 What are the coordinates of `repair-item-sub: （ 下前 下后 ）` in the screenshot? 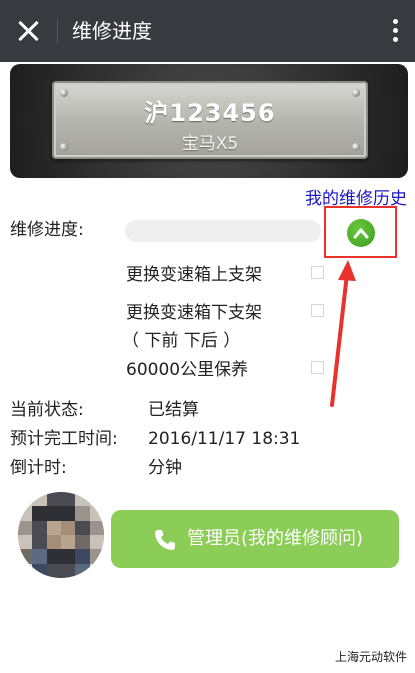 It's located at (181, 341).